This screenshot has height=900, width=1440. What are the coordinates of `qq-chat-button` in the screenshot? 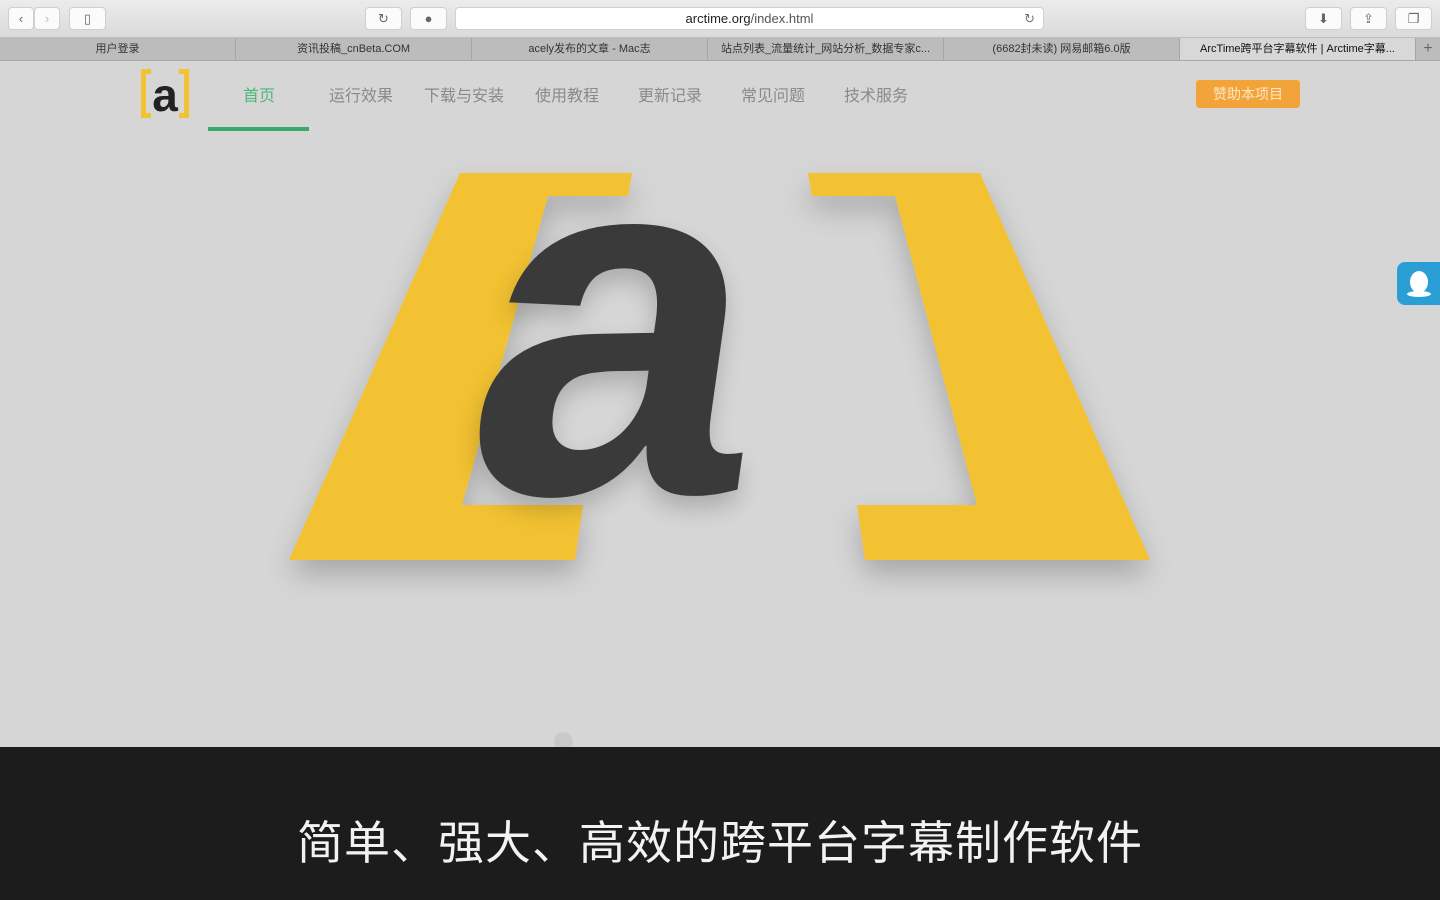 It's located at (1418, 283).